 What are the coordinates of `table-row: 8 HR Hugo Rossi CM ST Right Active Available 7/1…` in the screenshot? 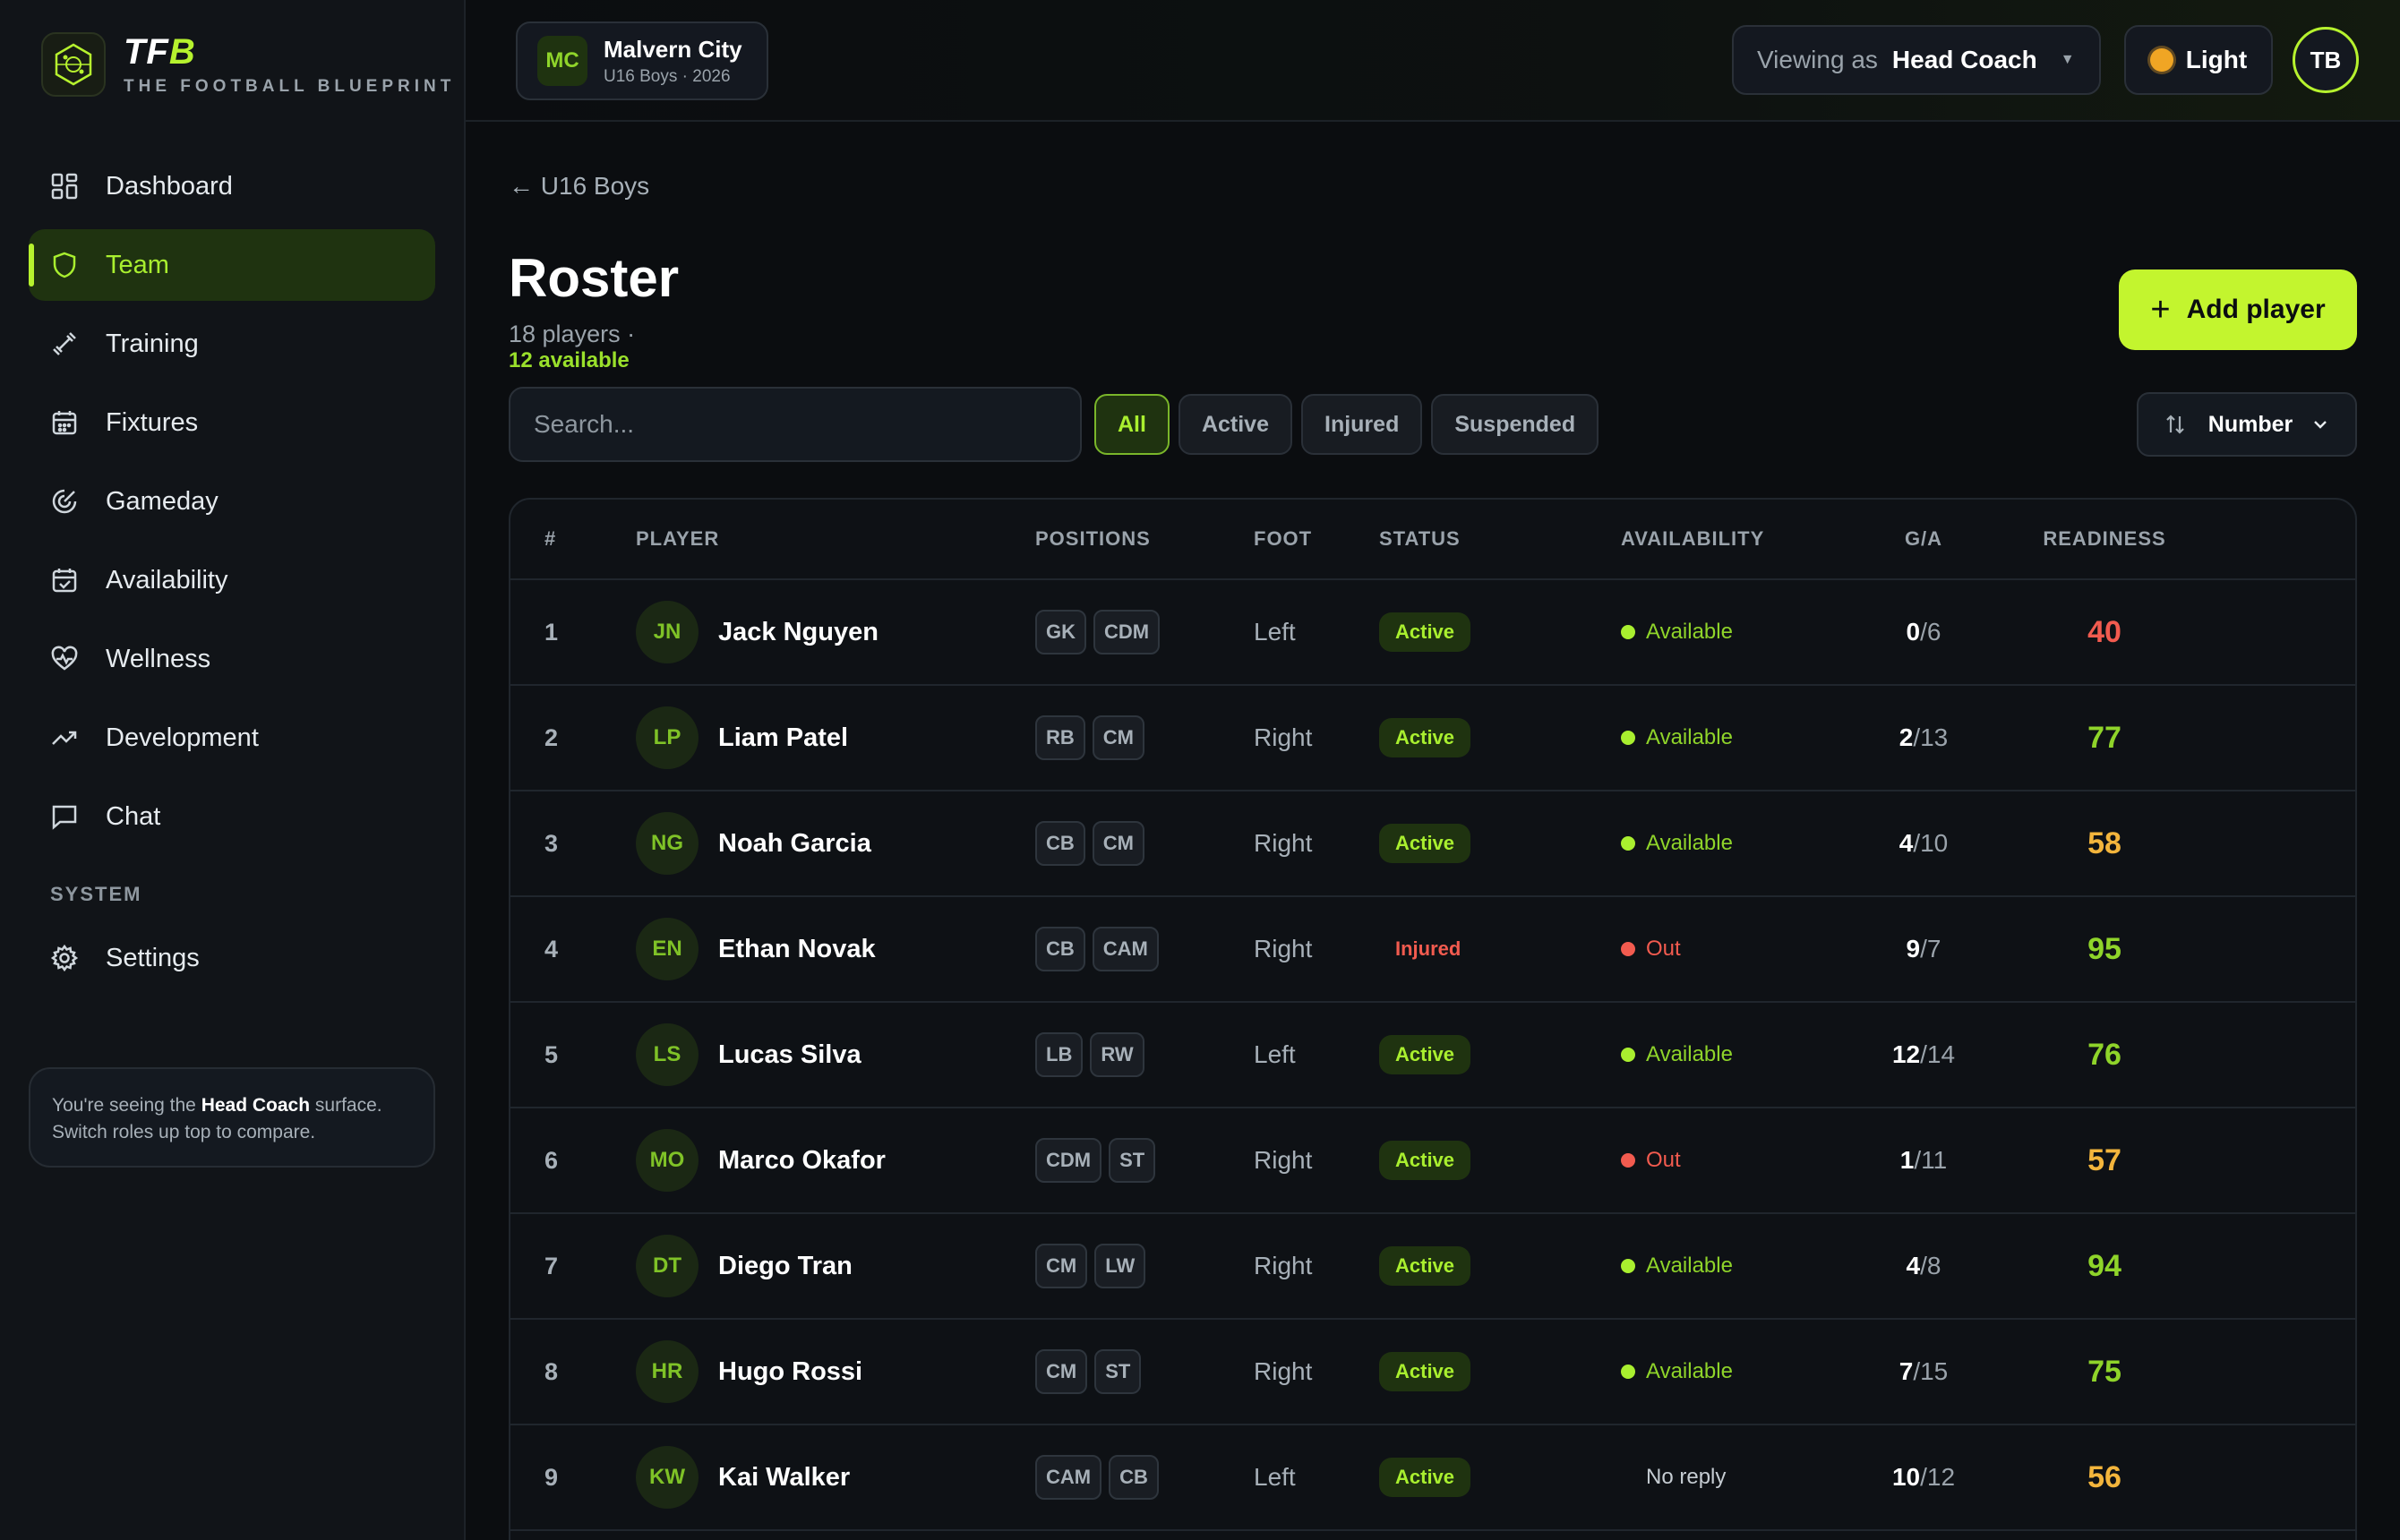 It's located at (1432, 1372).